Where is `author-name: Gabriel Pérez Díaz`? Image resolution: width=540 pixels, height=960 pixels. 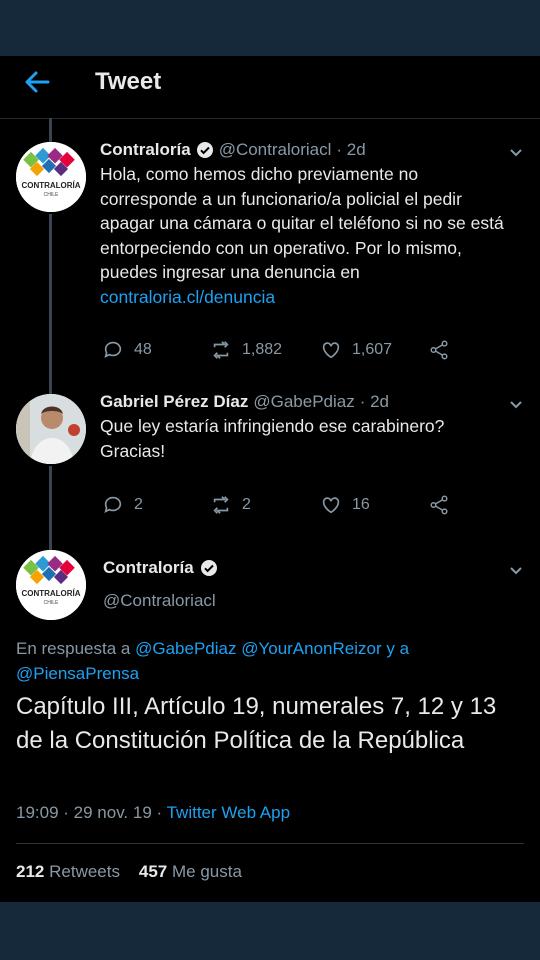 author-name: Gabriel Pérez Díaz is located at coordinates (174, 402).